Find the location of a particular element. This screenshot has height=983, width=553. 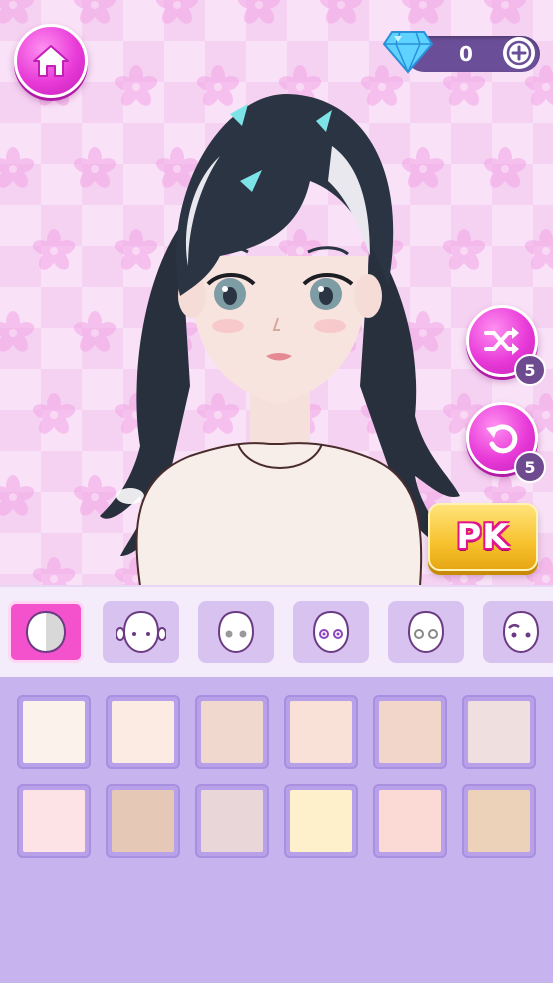

home-icon is located at coordinates (51, 61).